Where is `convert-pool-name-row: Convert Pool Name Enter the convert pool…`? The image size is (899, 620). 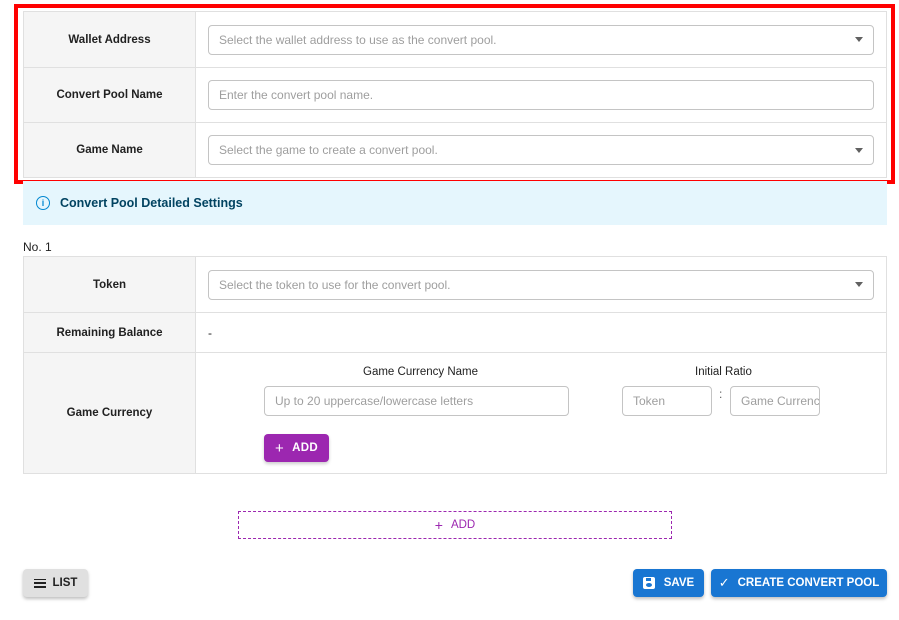
convert-pool-name-row: Convert Pool Name Enter the convert pool… is located at coordinates (455, 95).